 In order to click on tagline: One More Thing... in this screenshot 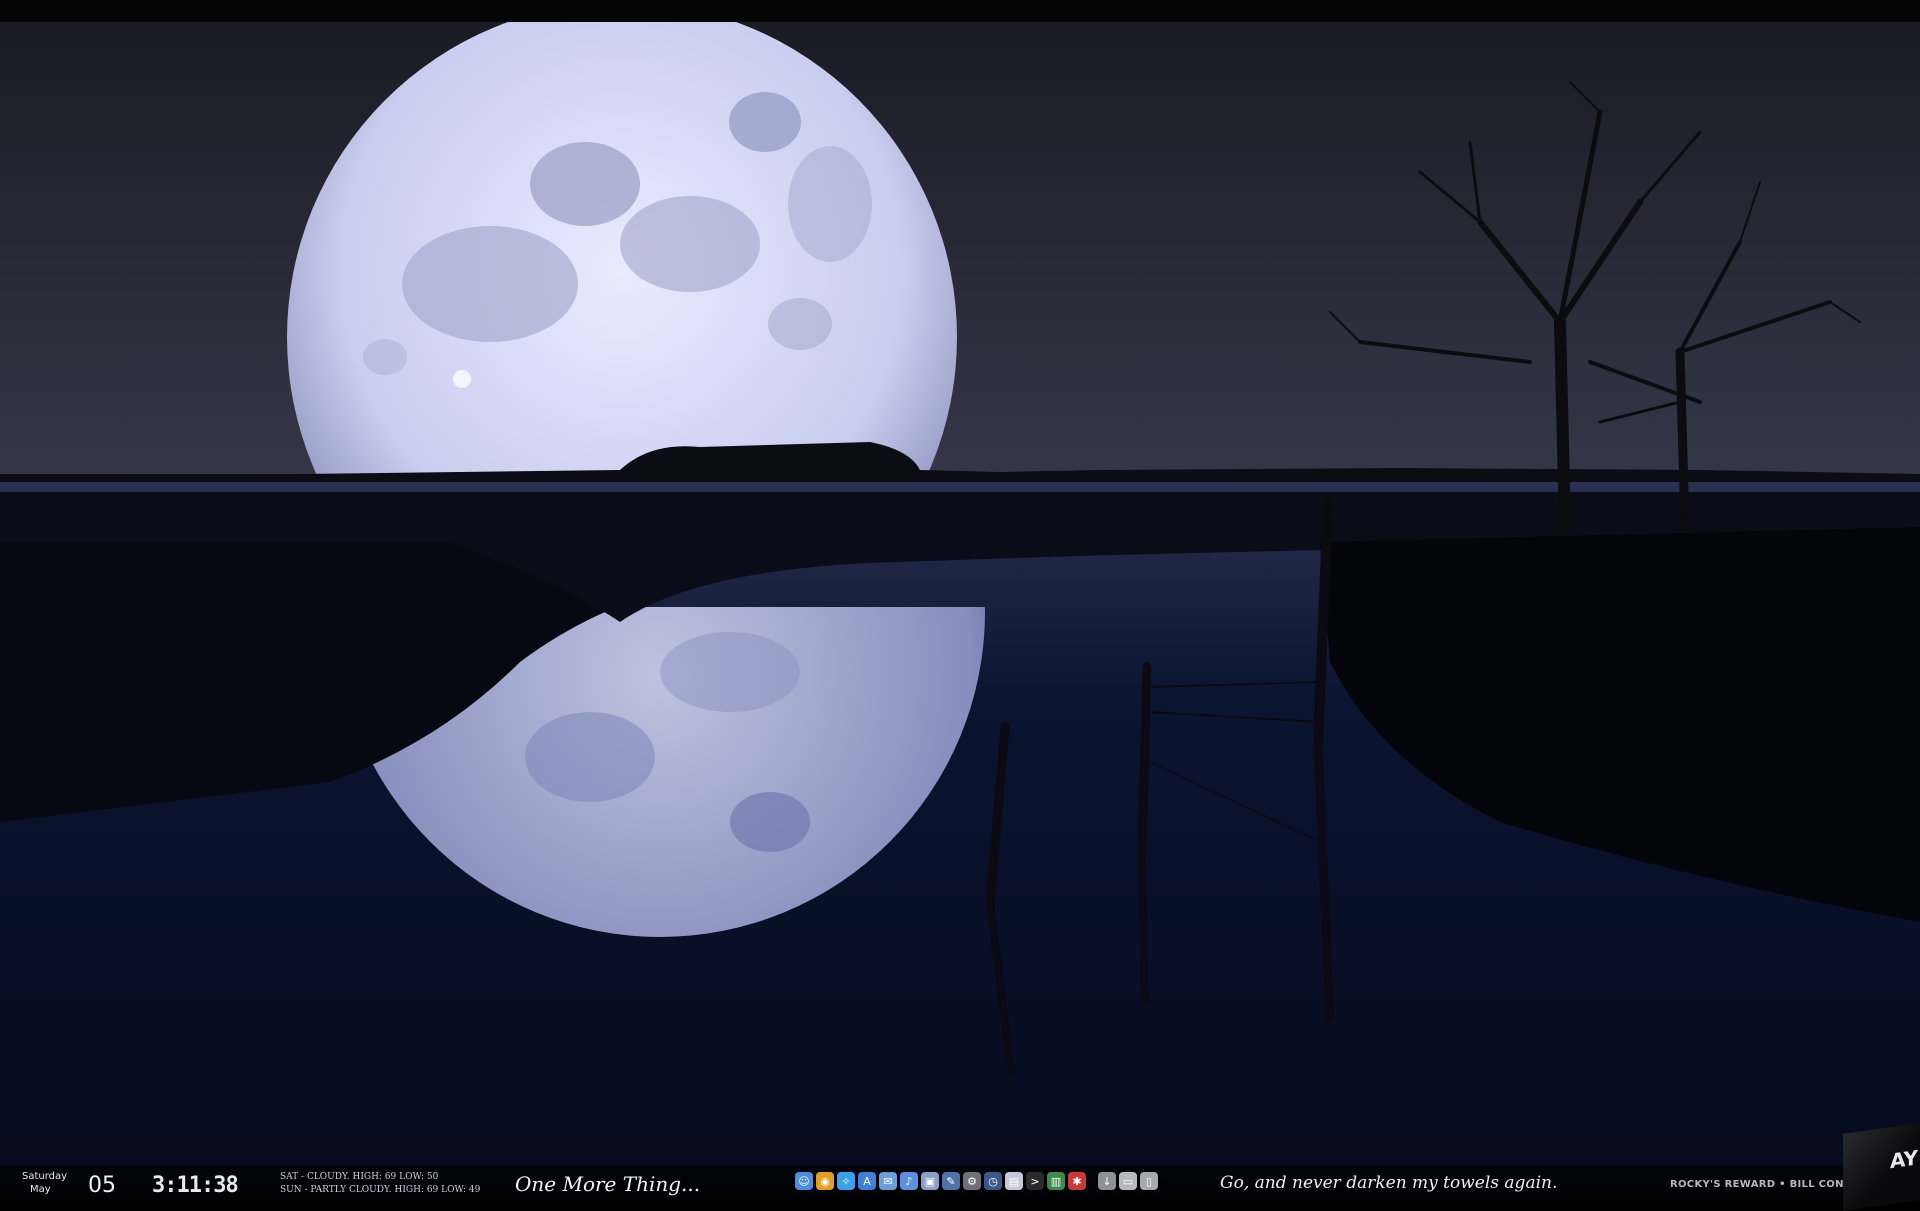, I will do `click(608, 1184)`.